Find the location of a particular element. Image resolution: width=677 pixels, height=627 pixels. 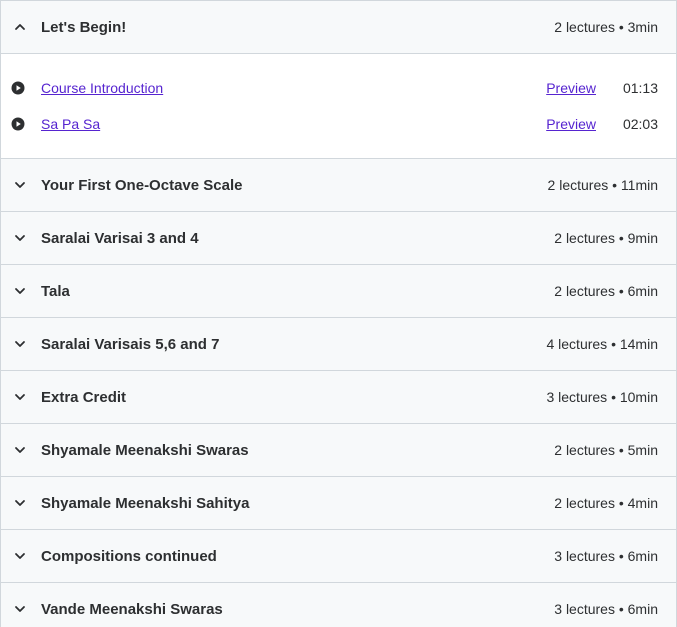

section-meta: 2 lectures • 9min is located at coordinates (606, 238).